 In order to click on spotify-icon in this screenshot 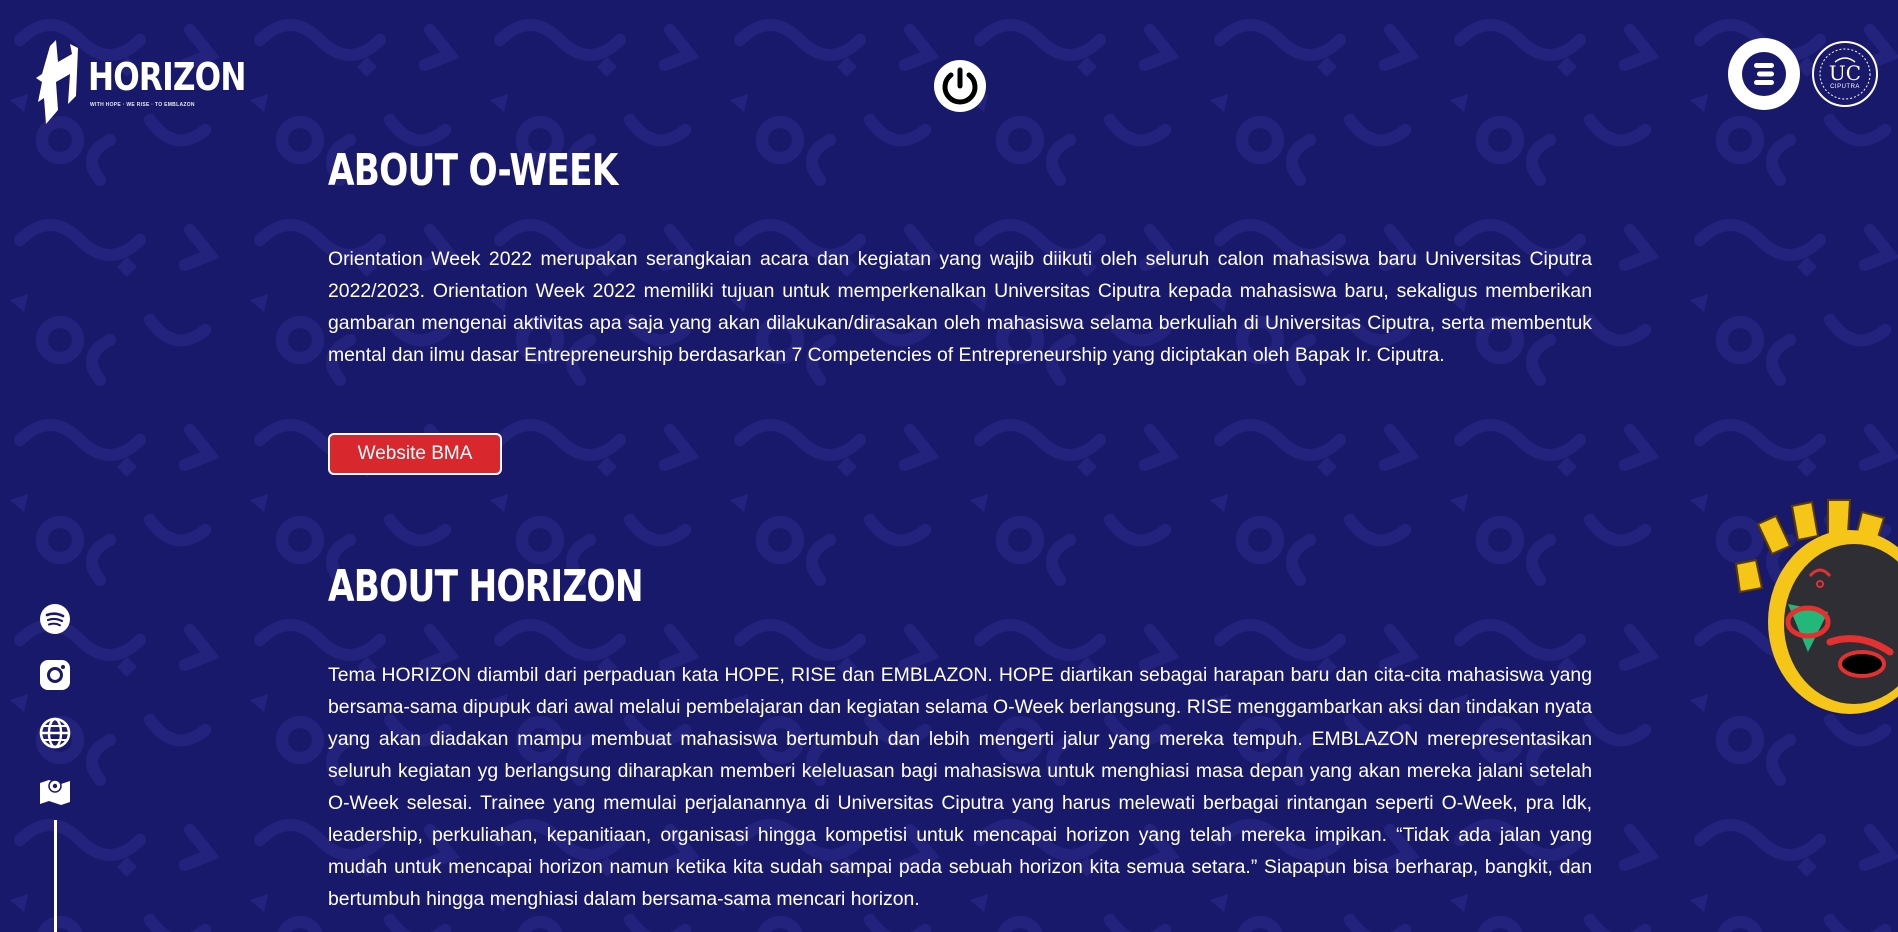, I will do `click(55, 619)`.